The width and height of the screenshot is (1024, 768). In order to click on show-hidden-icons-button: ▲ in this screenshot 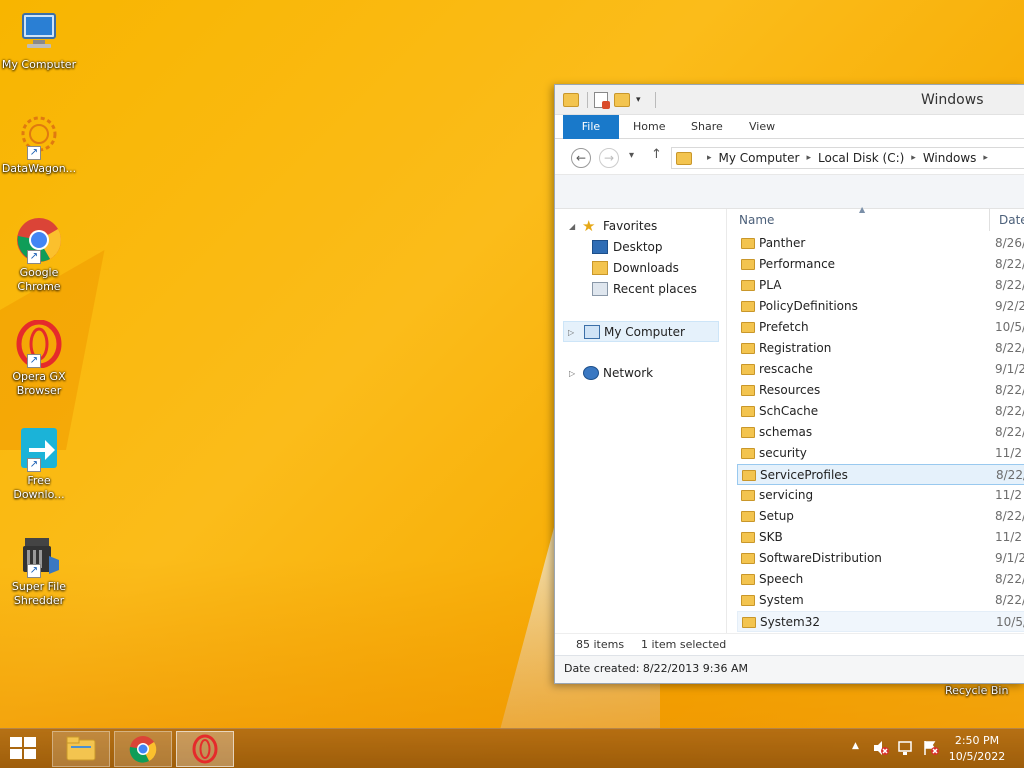, I will do `click(855, 754)`.